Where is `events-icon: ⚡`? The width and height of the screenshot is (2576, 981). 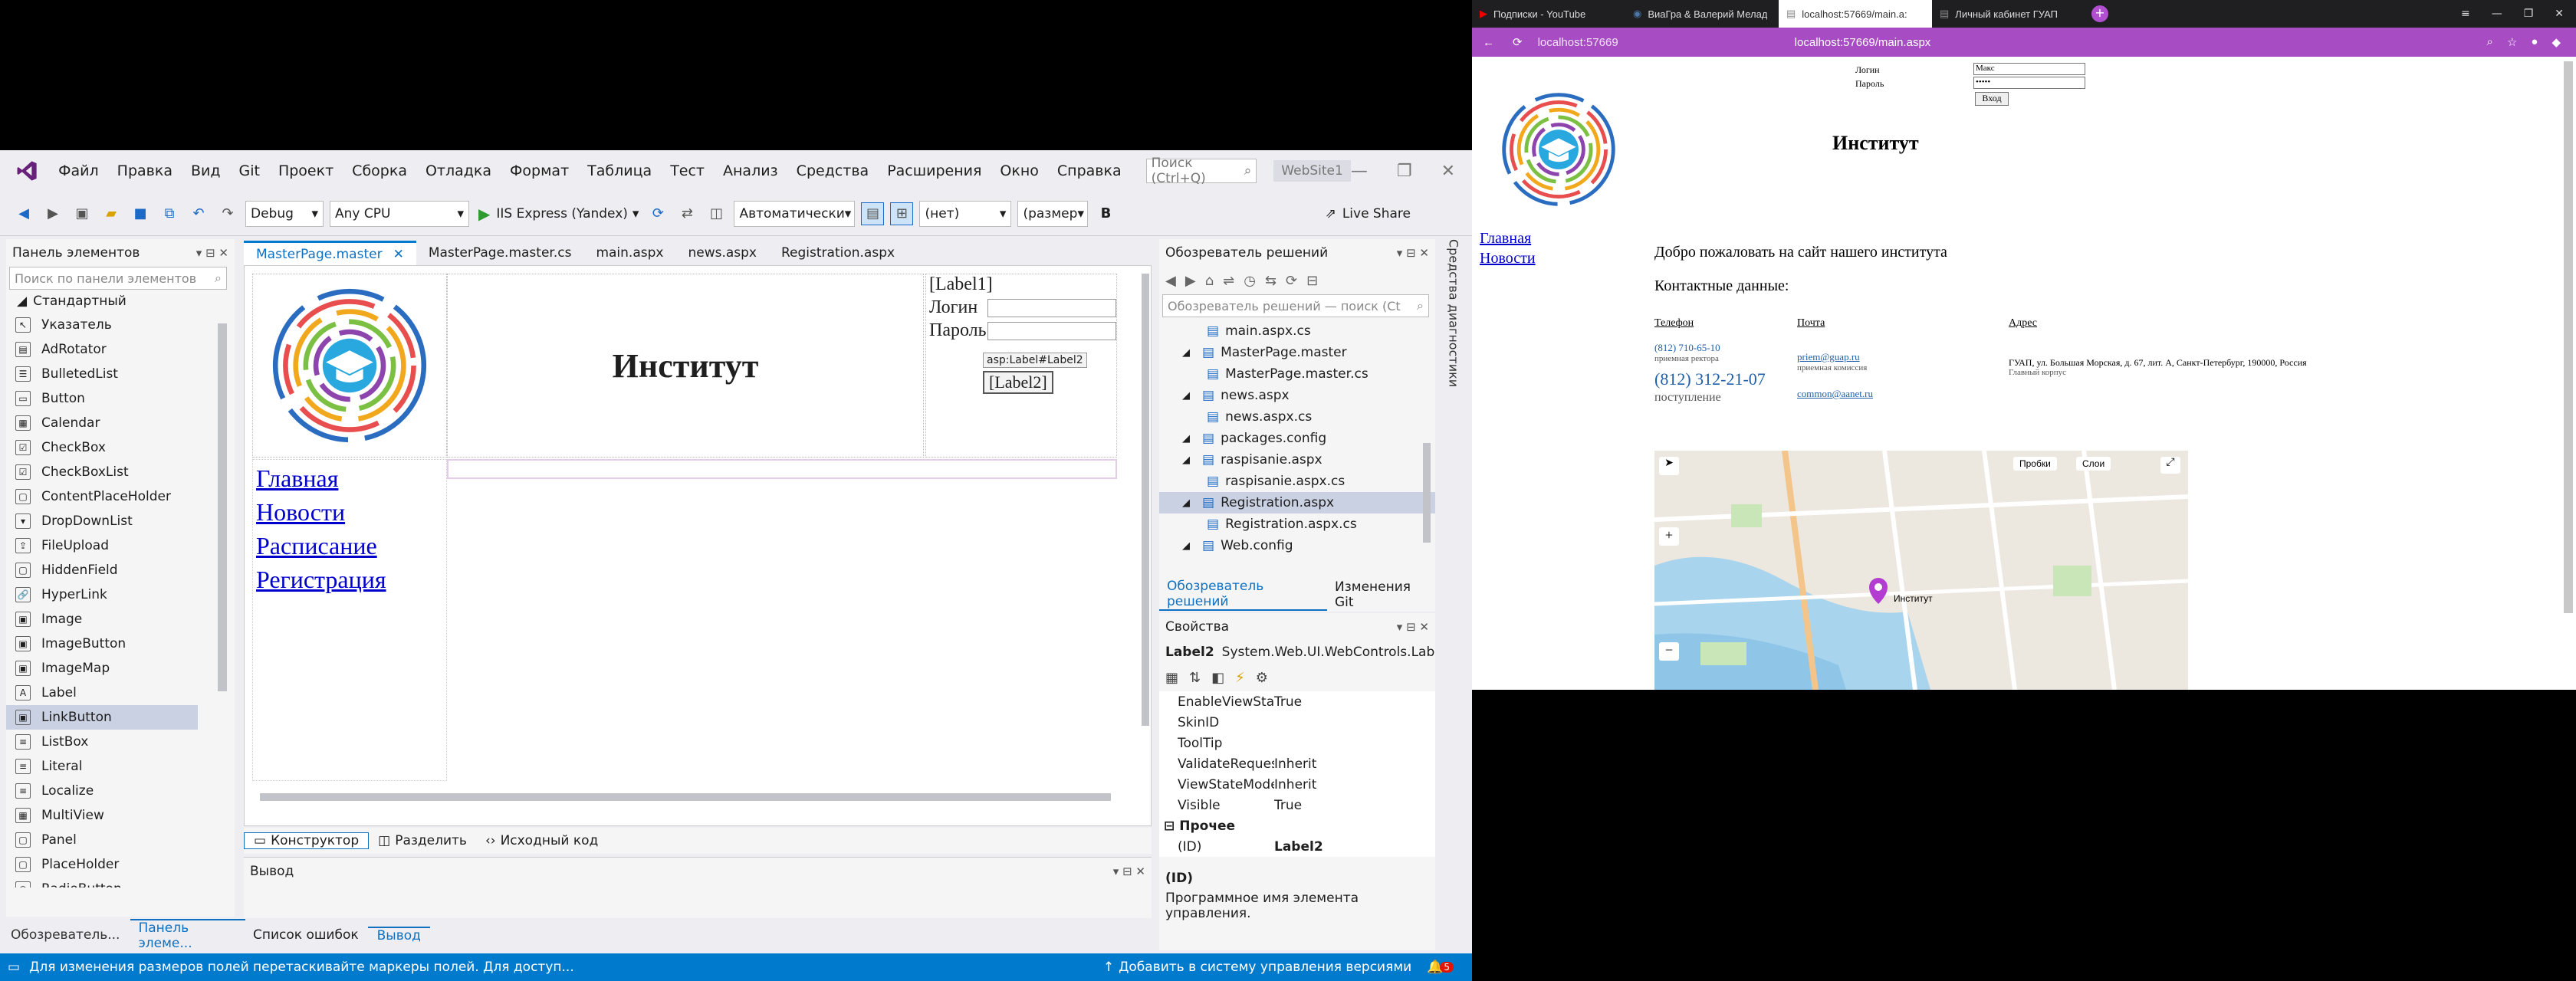 events-icon: ⚡ is located at coordinates (1240, 678).